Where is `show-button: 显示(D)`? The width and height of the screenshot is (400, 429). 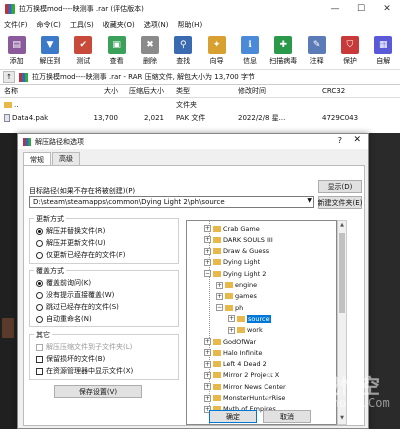
show-button: 显示(D) is located at coordinates (340, 186).